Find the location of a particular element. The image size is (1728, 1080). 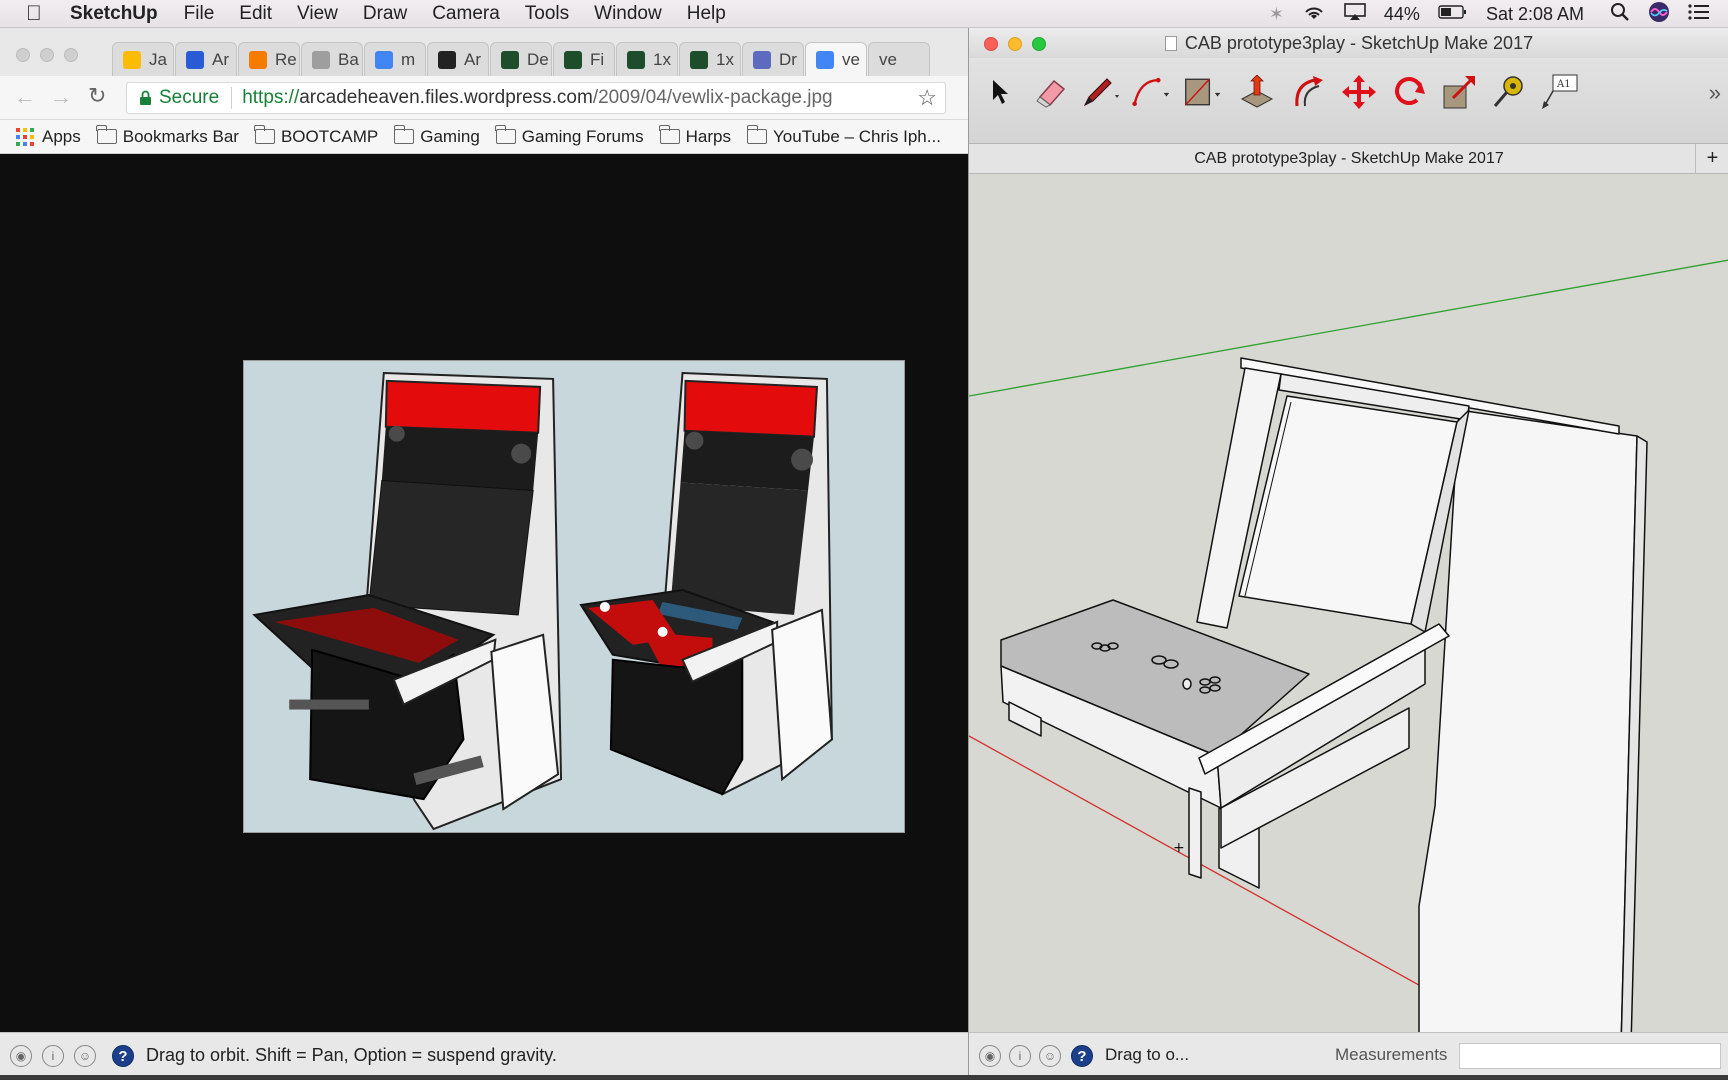

rotate-tool-icon is located at coordinates (1409, 92).